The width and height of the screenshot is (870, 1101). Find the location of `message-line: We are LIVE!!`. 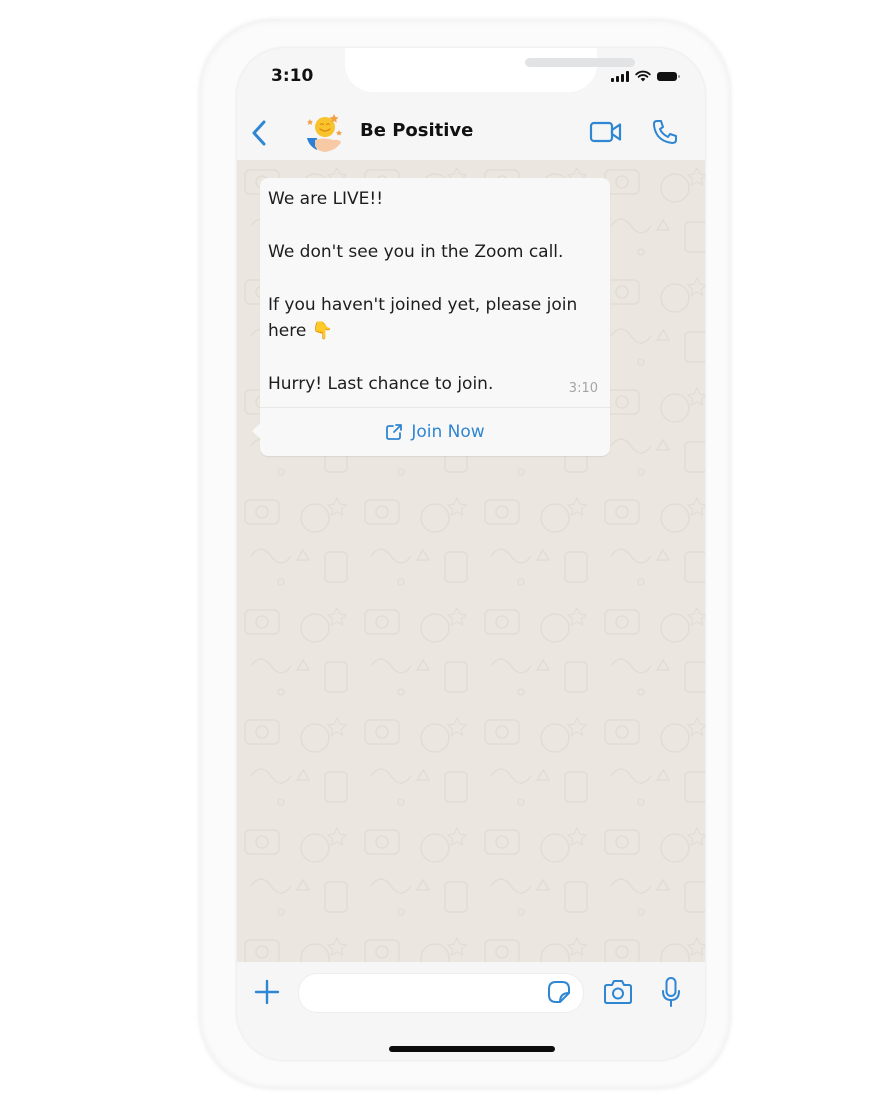

message-line: We are LIVE!! is located at coordinates (326, 199).